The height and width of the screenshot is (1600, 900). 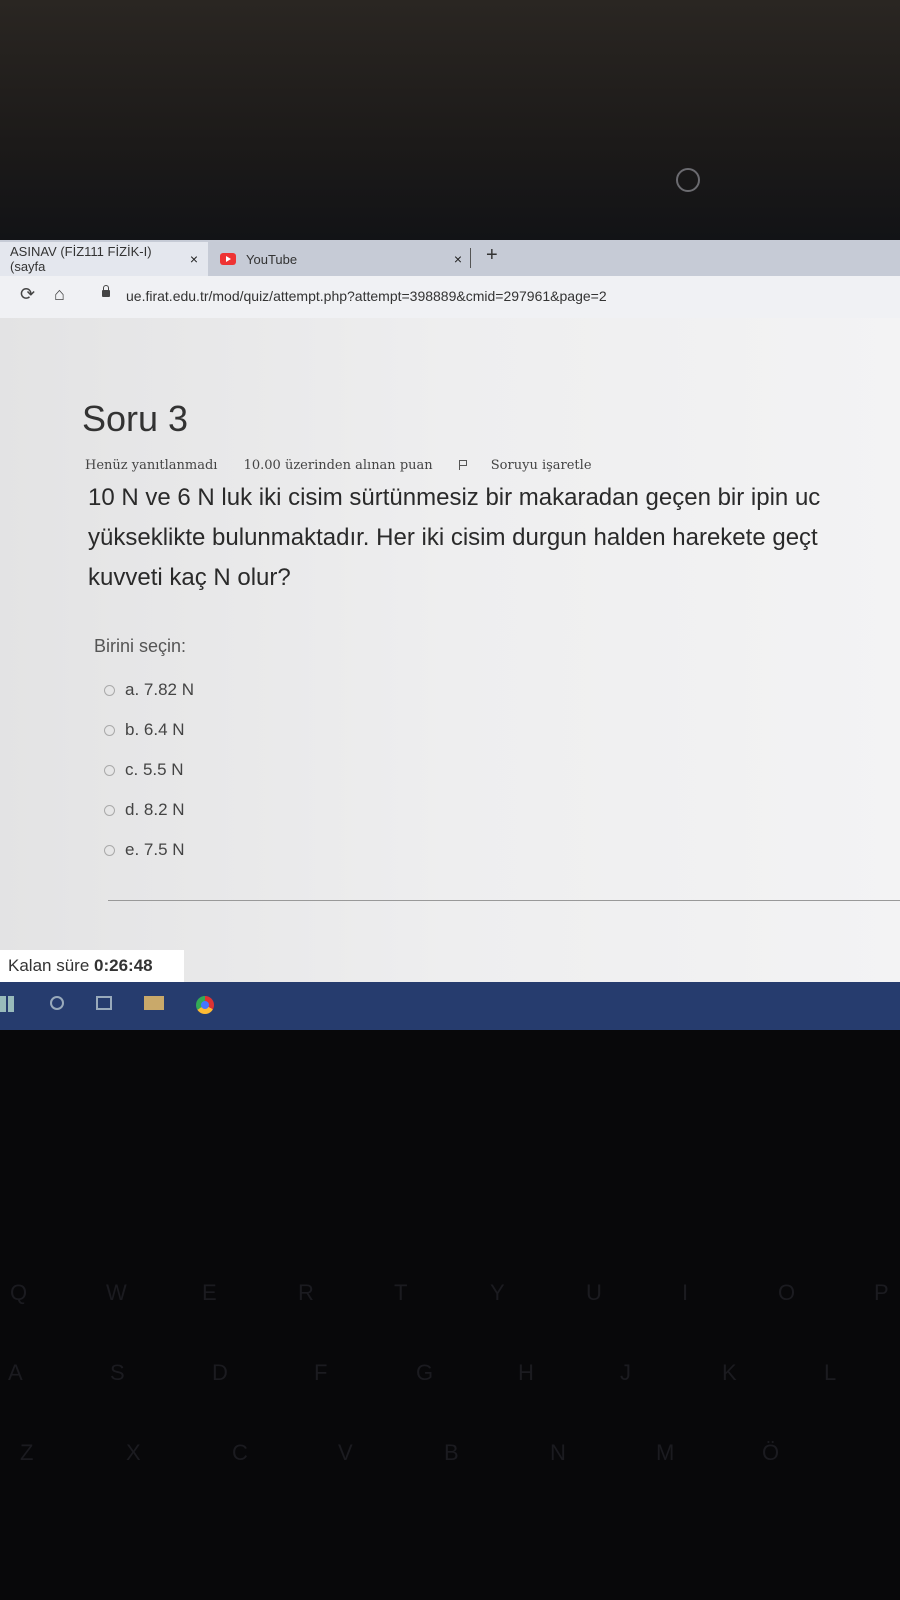 What do you see at coordinates (228, 259) in the screenshot?
I see `youtube-icon` at bounding box center [228, 259].